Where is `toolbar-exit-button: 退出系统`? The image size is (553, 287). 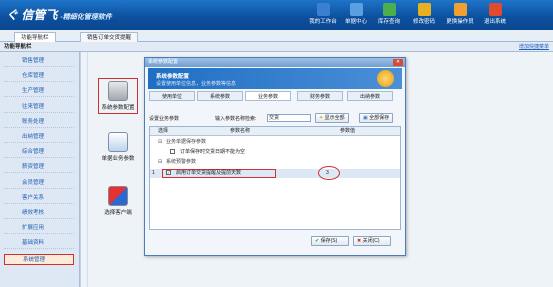 toolbar-exit-button: 退出系统 is located at coordinates (495, 16).